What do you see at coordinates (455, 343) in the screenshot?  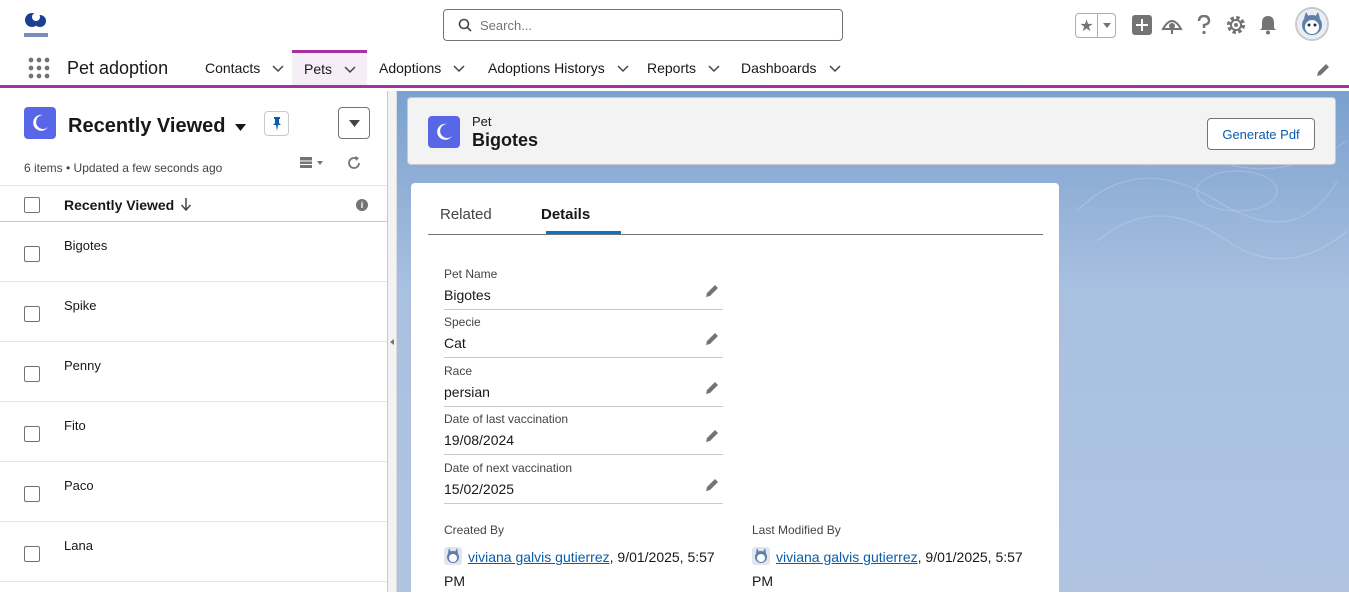 I see `field-value: Cat` at bounding box center [455, 343].